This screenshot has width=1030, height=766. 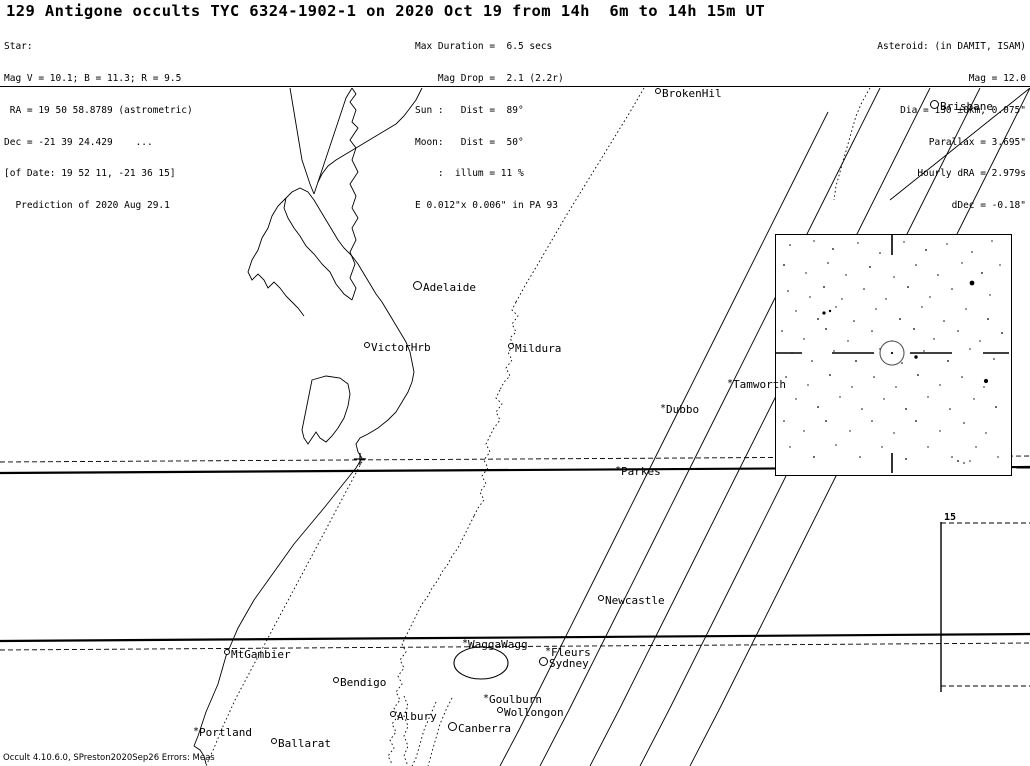 I want to click on coastline-victoria-west, so click(x=278, y=602).